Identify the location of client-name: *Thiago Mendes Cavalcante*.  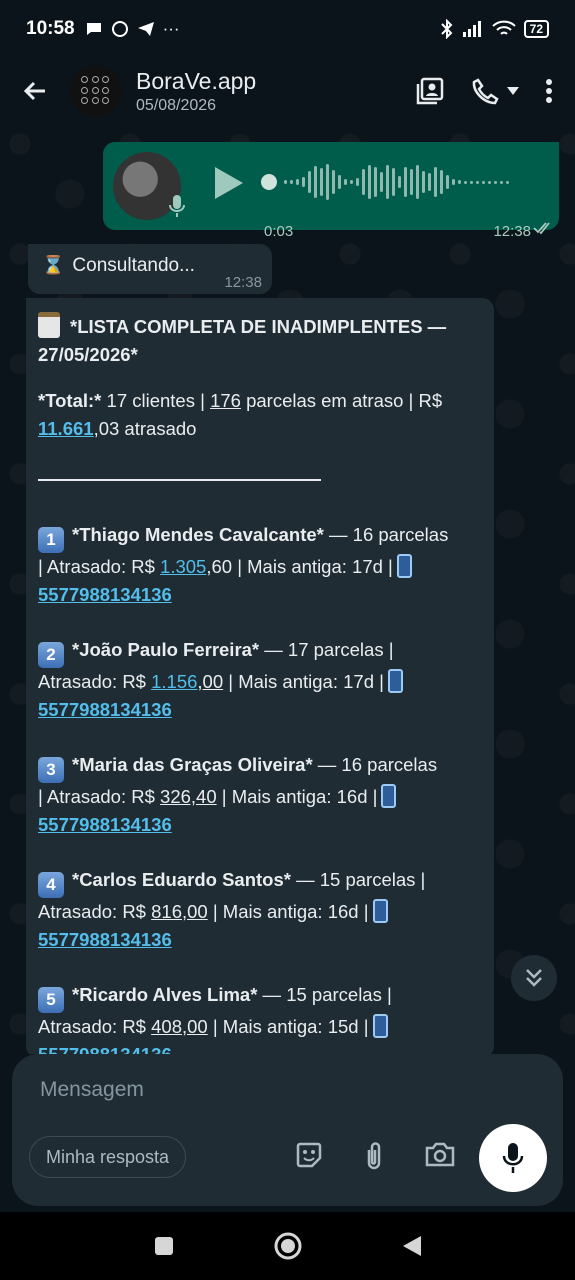
(198, 534).